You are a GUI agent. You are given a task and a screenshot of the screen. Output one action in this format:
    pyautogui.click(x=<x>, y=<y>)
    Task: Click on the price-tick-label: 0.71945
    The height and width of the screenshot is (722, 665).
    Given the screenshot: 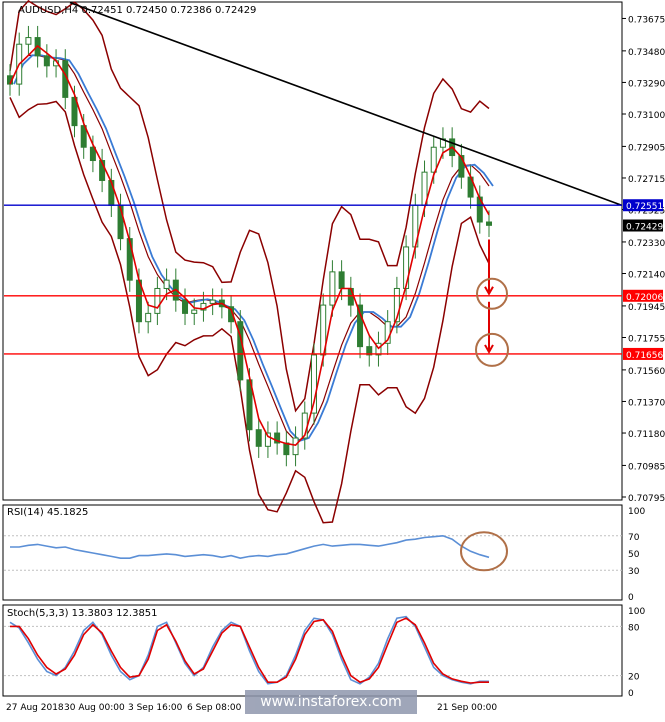 What is the action you would take?
    pyautogui.click(x=646, y=308)
    